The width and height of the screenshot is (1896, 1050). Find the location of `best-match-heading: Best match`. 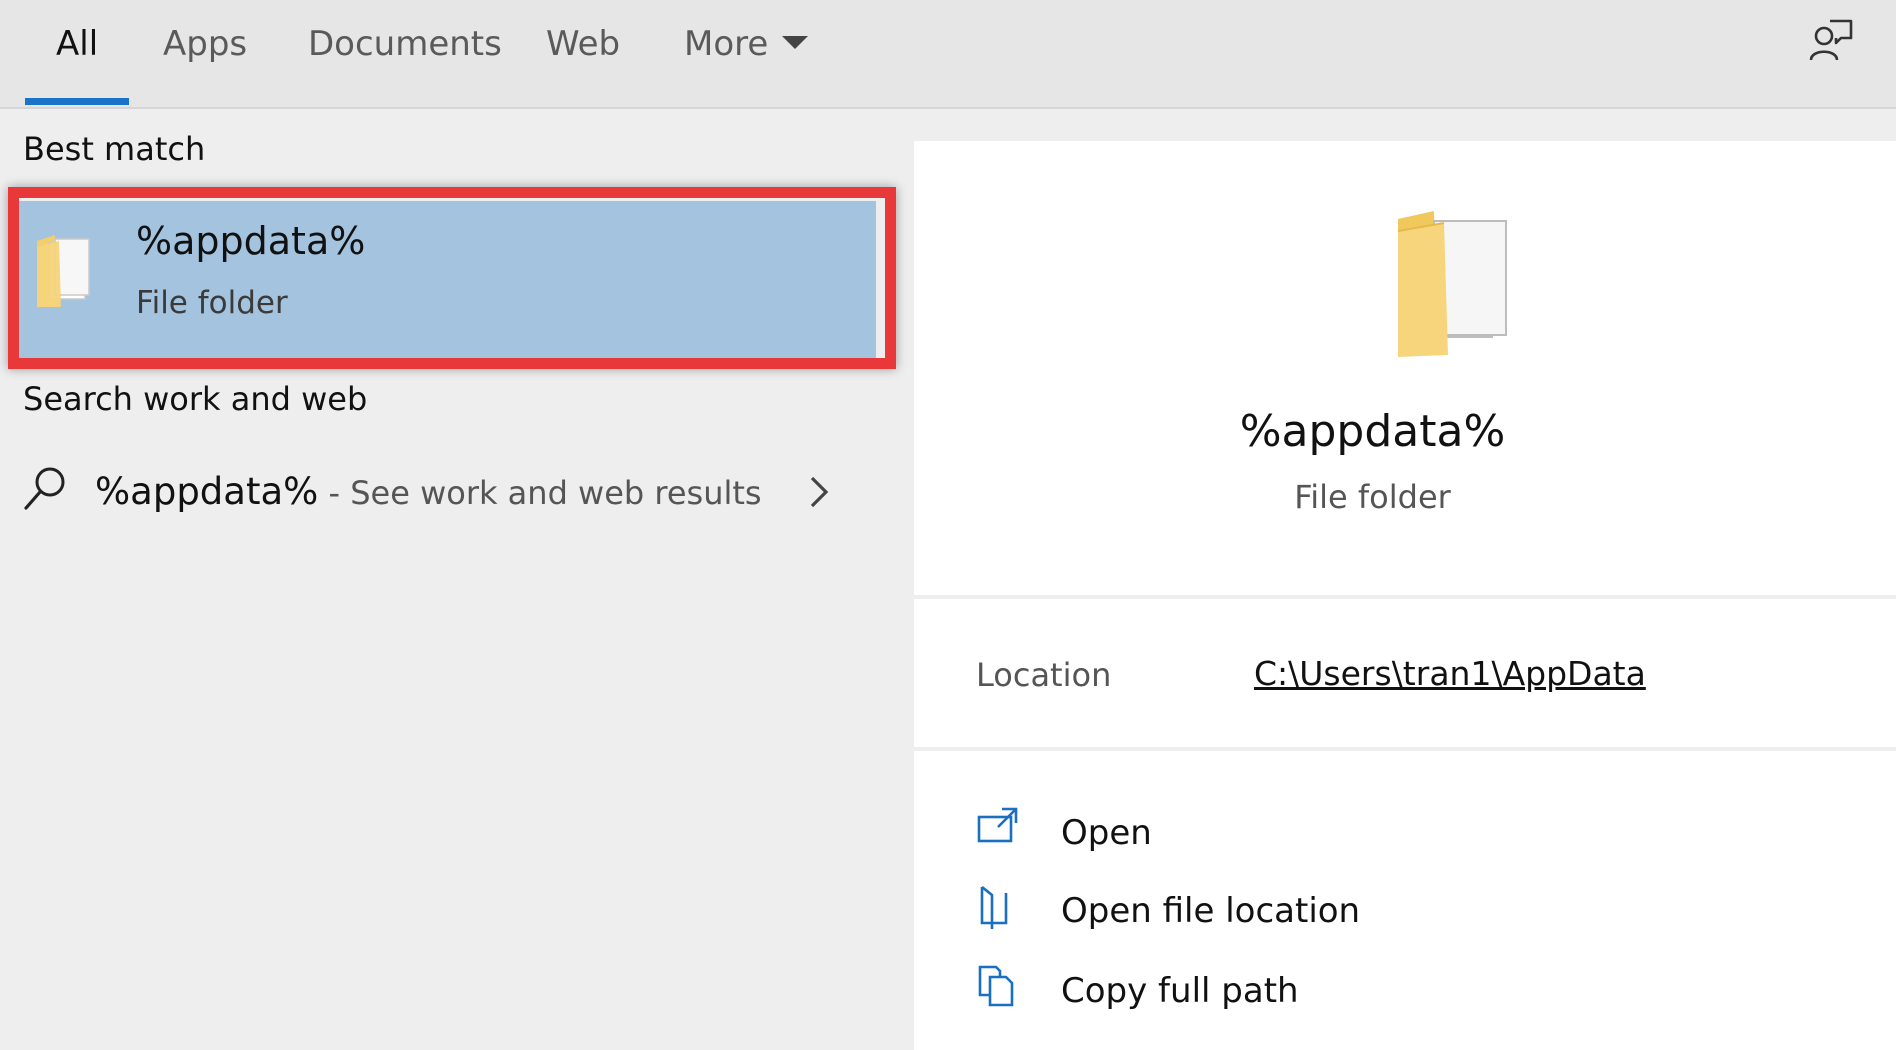

best-match-heading: Best match is located at coordinates (114, 149).